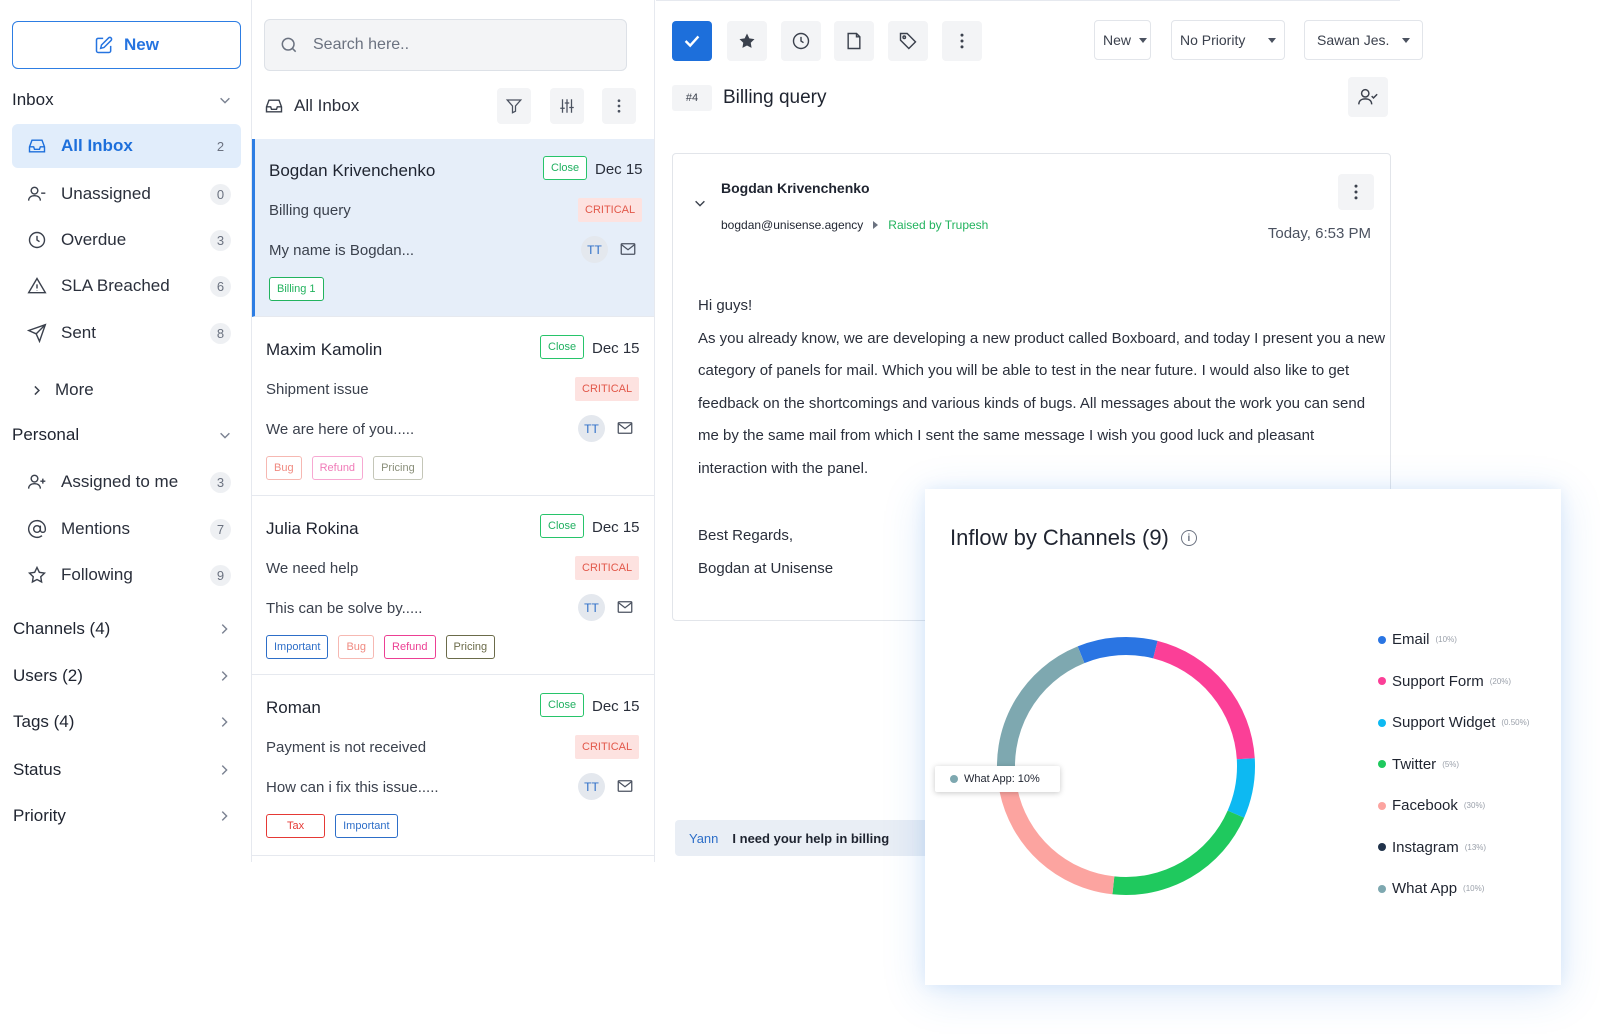 Image resolution: width=1600 pixels, height=1034 pixels. I want to click on ticket-subject: Payment is not received, so click(346, 747).